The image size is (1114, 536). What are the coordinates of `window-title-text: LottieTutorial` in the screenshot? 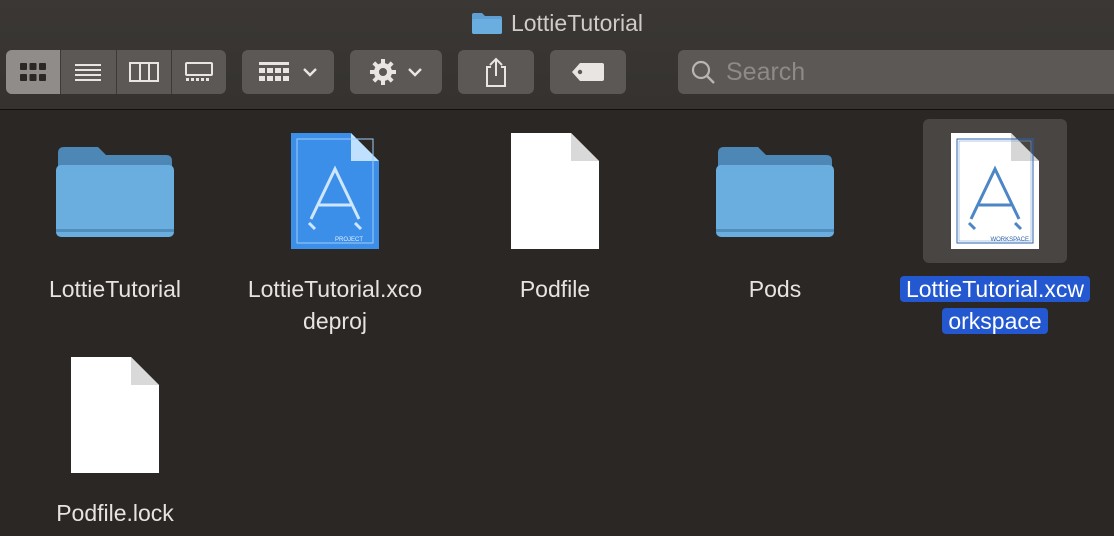 It's located at (577, 22).